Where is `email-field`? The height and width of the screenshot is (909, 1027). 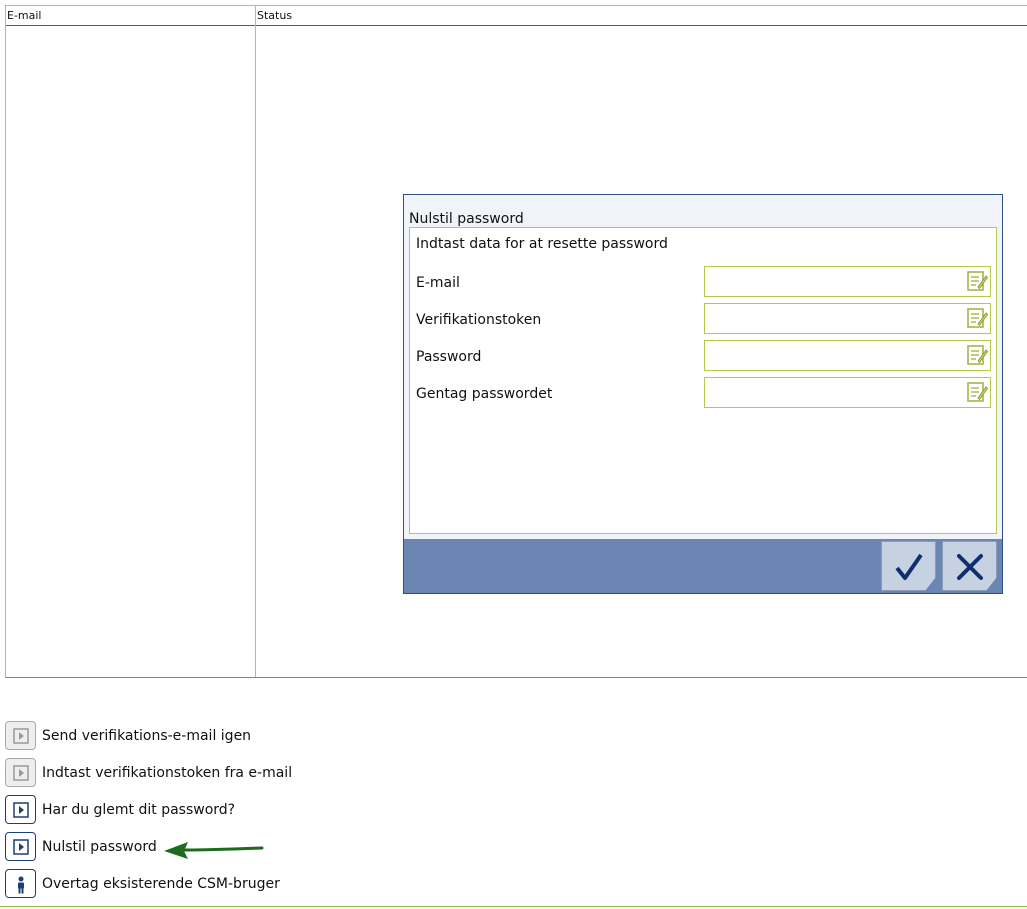
email-field is located at coordinates (836, 282).